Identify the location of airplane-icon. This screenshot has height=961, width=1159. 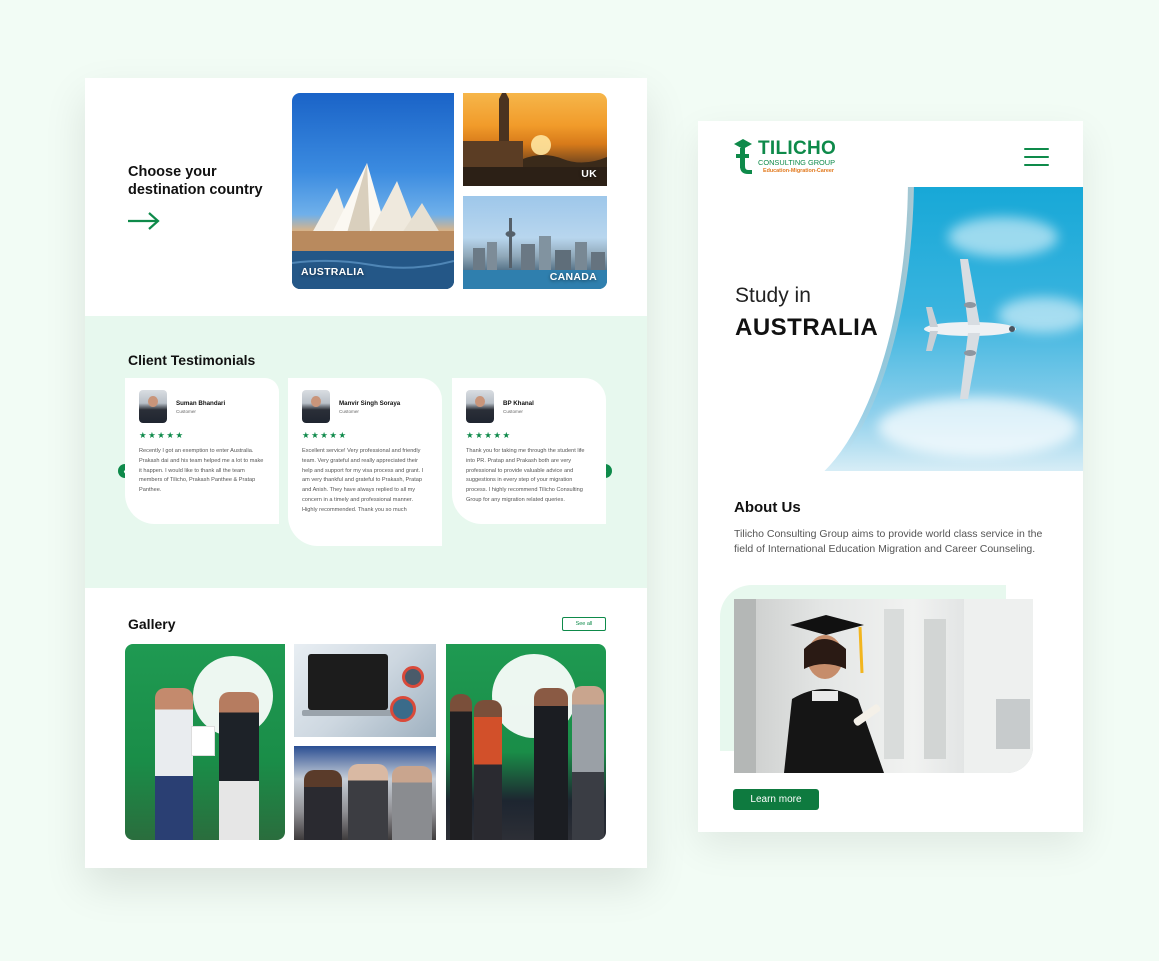
(970, 329).